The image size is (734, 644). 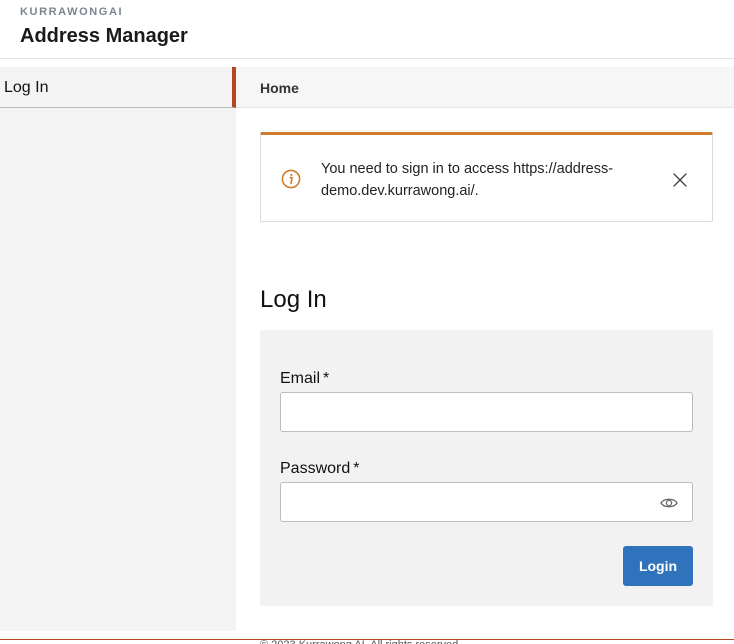 I want to click on password-field-wrapper, so click(x=486, y=502).